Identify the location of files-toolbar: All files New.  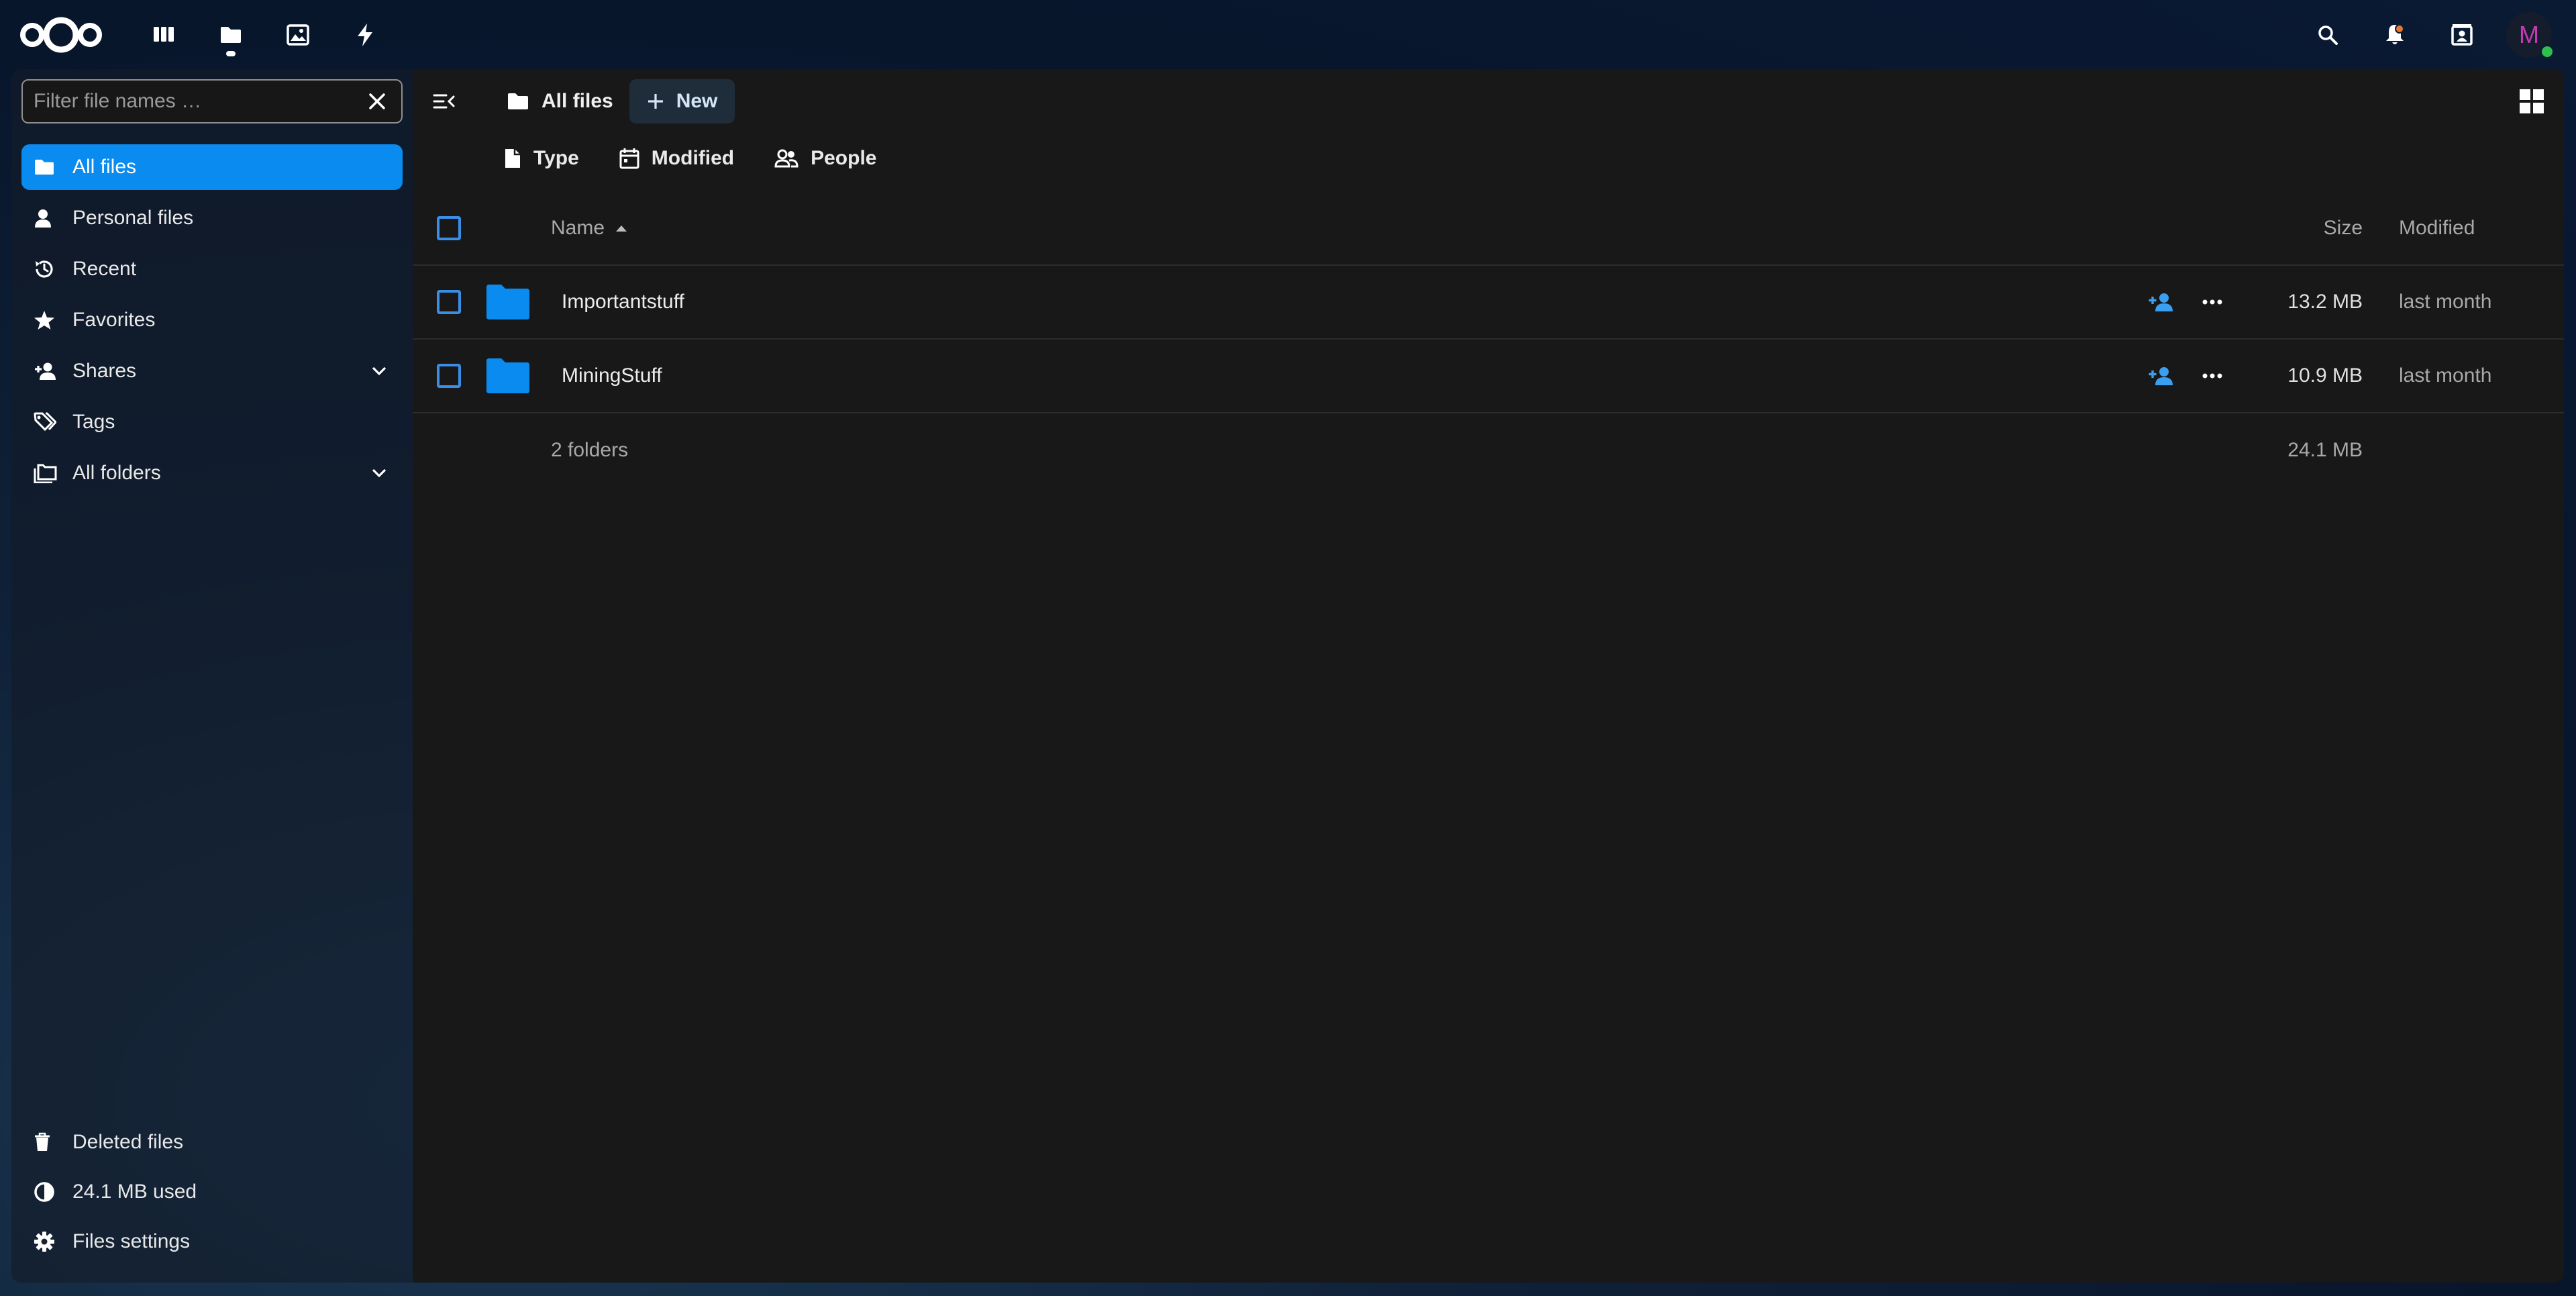
(574, 101).